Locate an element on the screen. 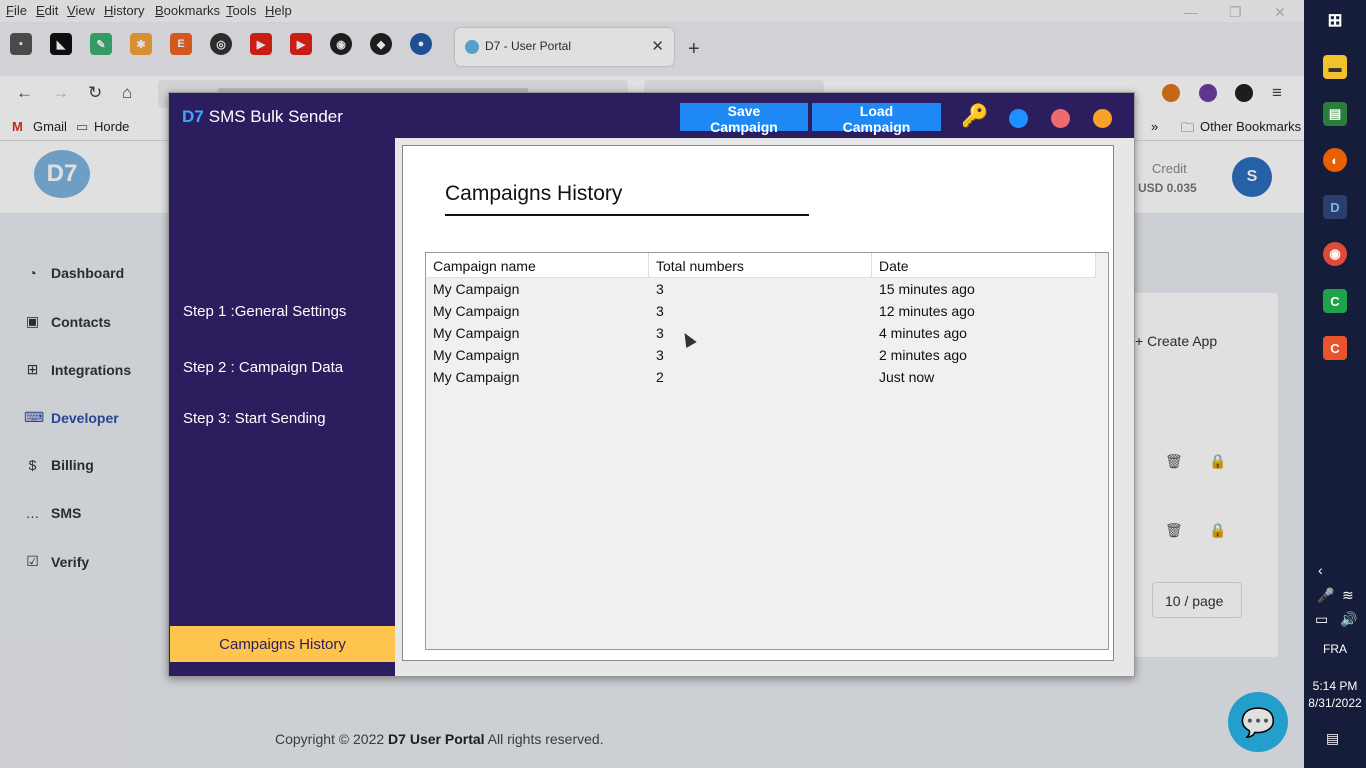  firefox-icon: ◐ is located at coordinates (1335, 160).